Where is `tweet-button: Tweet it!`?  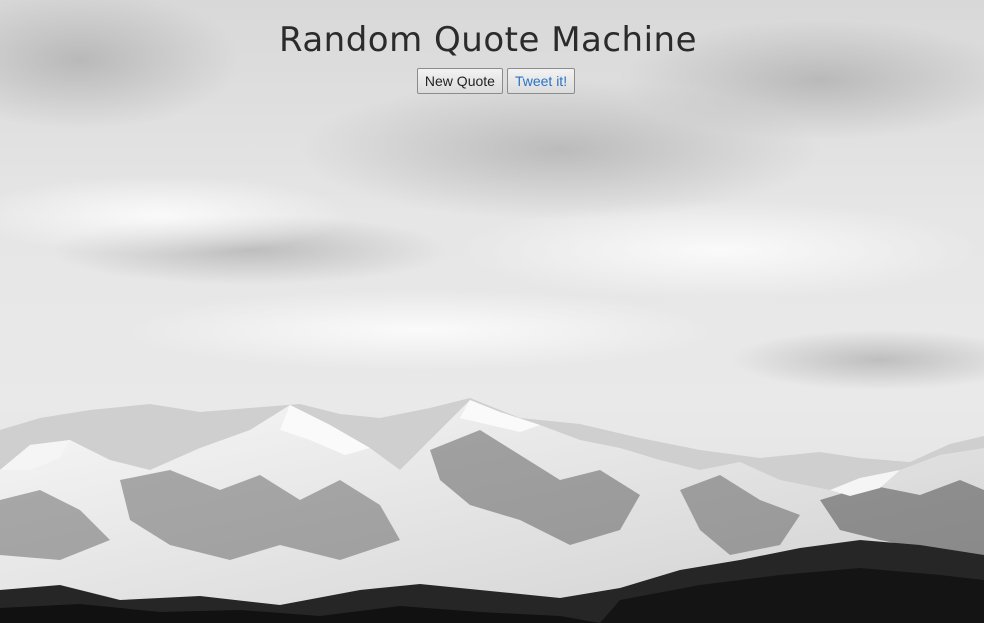 tweet-button: Tweet it! is located at coordinates (541, 81).